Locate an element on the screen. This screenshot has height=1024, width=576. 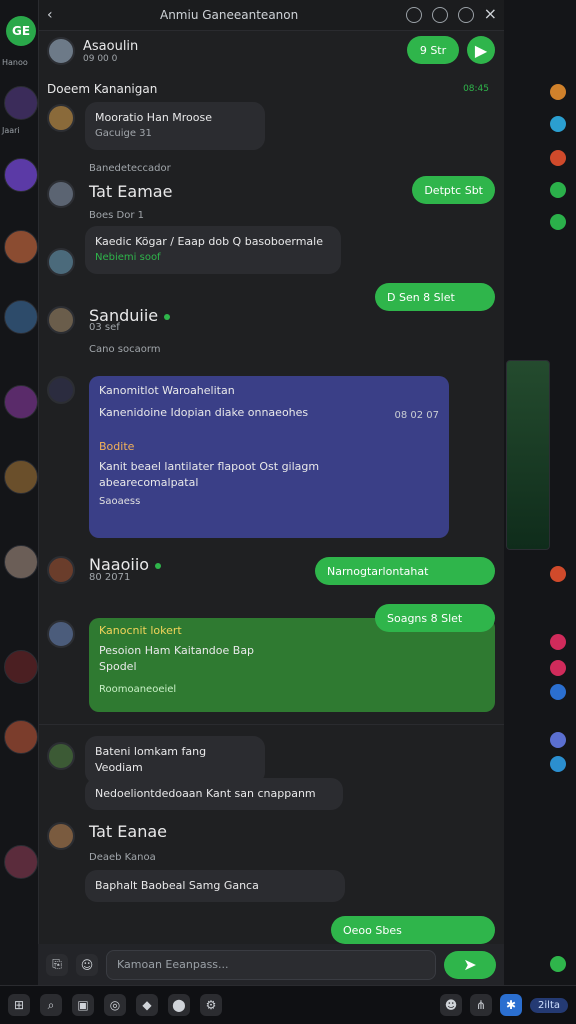
outgoing-message: Oeoo Sbes is located at coordinates (413, 930).